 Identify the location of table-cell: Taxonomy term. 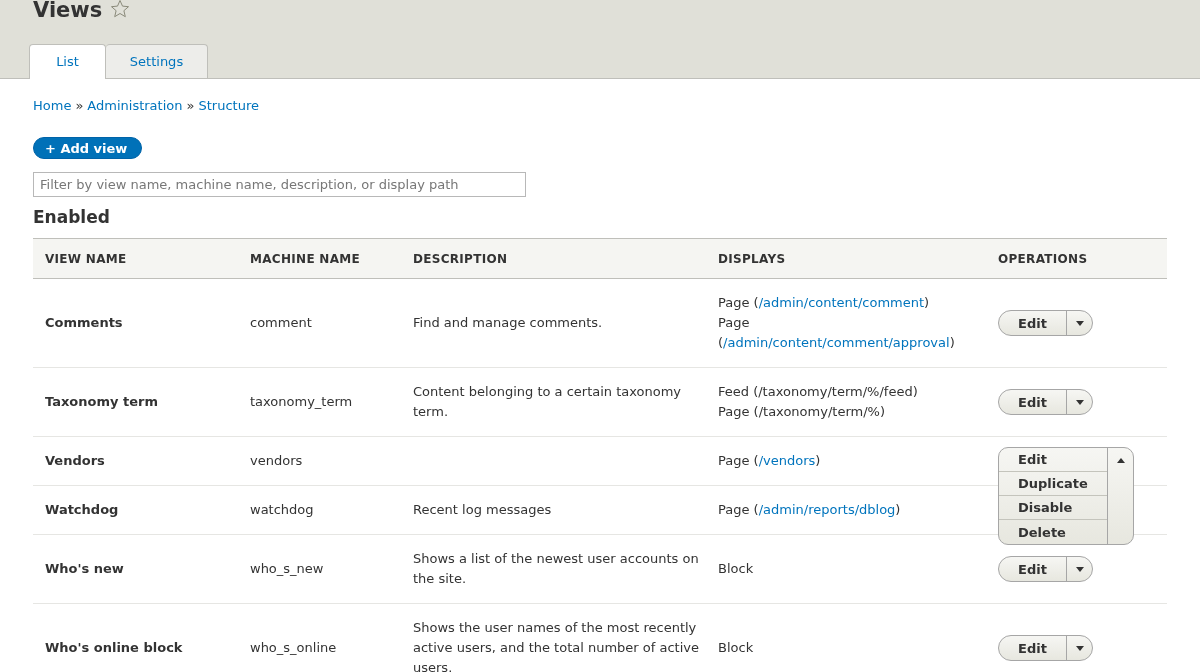
(135, 402).